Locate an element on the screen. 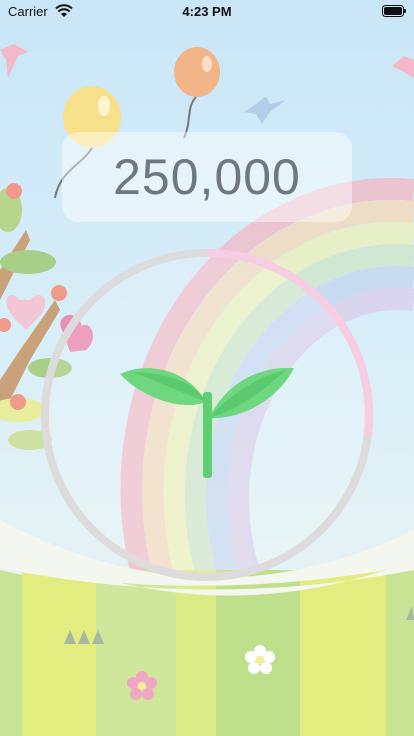  battery-icon is located at coordinates (394, 11).